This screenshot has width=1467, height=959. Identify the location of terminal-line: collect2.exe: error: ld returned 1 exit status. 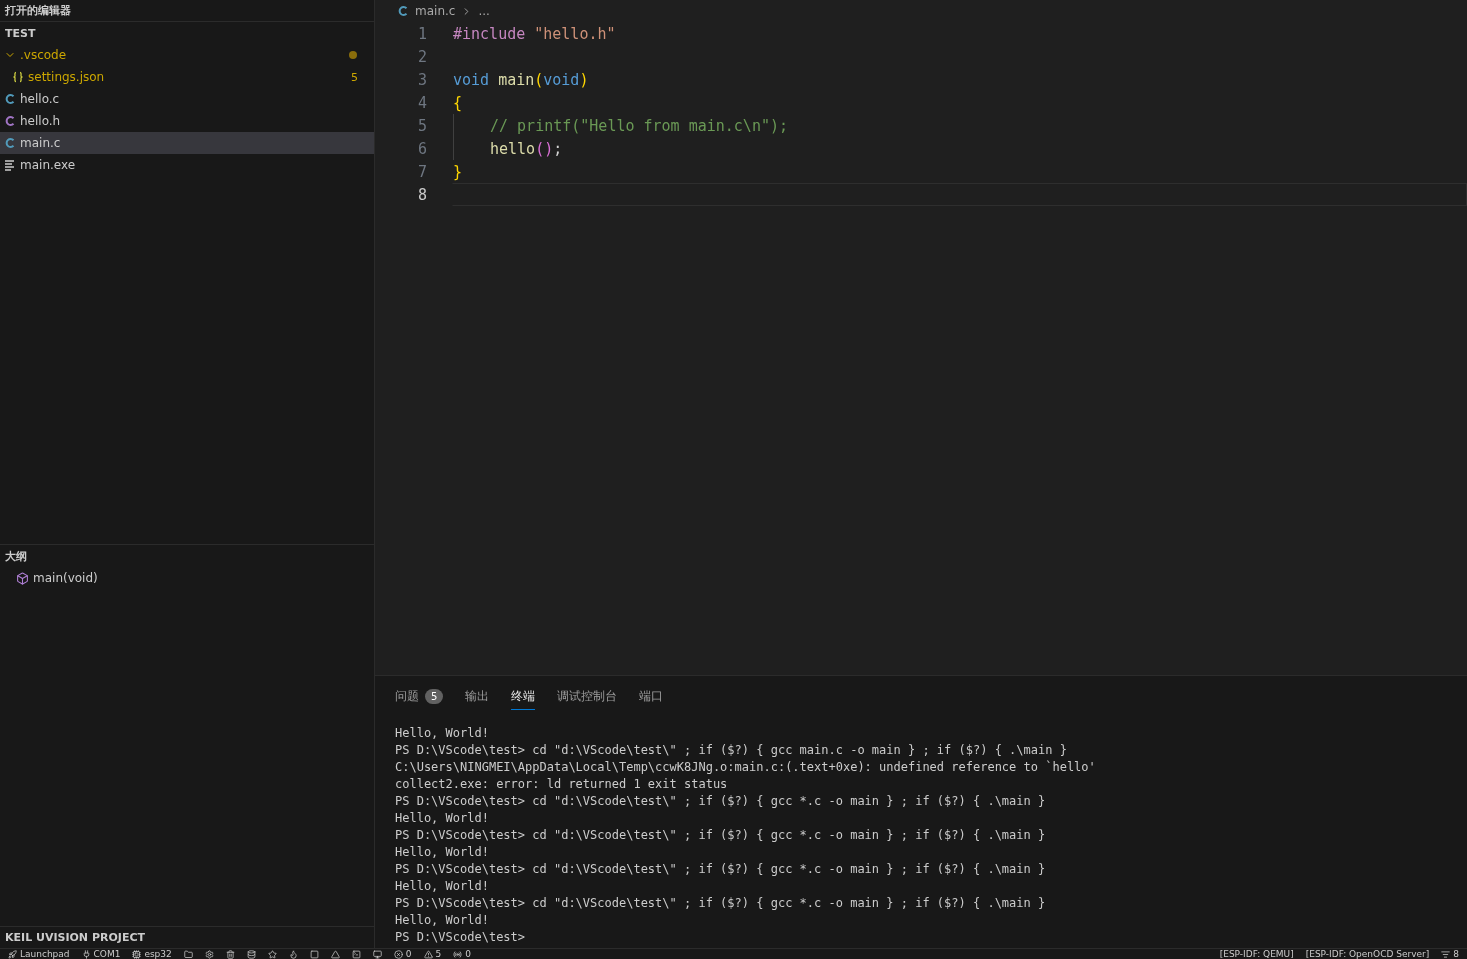
(562, 784).